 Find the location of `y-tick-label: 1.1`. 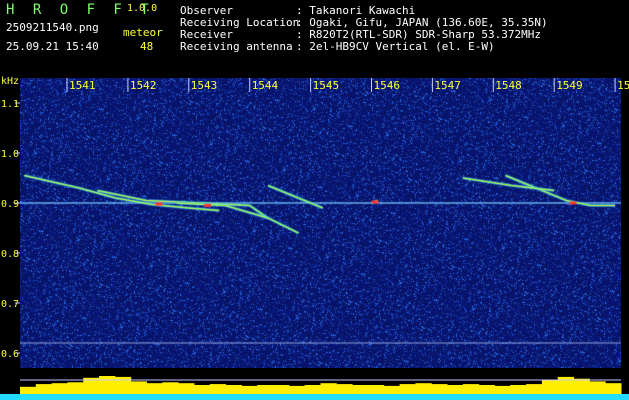

y-tick-label: 1.1 is located at coordinates (10, 104).